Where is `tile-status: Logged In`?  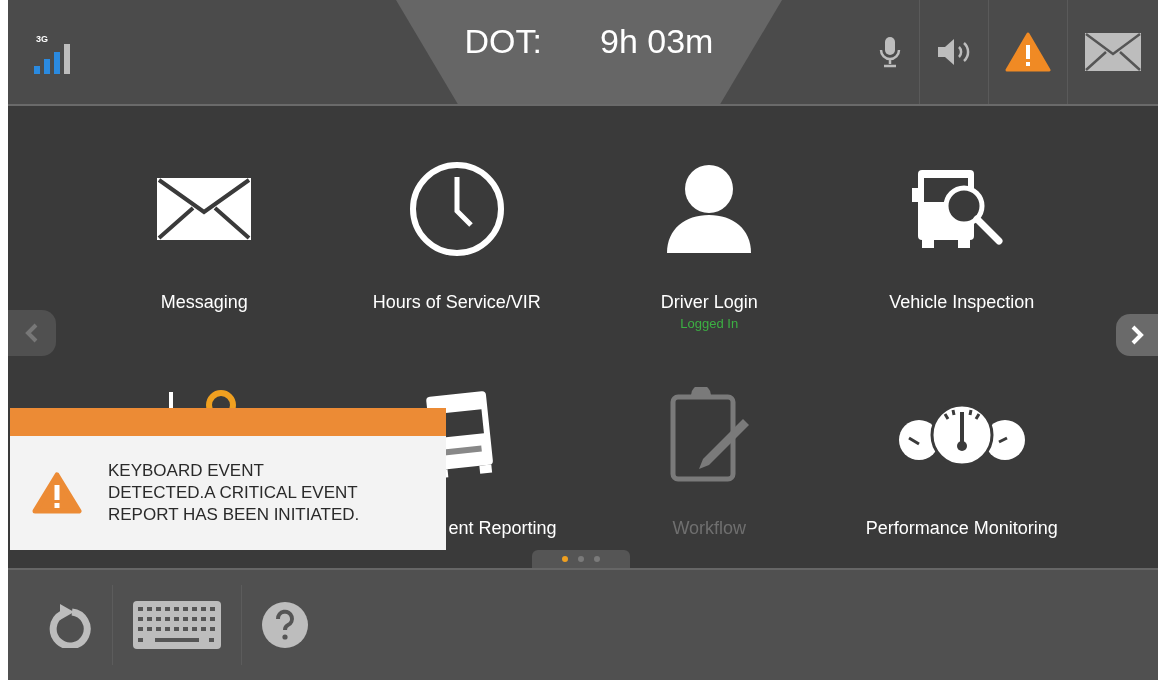 tile-status: Logged In is located at coordinates (709, 324).